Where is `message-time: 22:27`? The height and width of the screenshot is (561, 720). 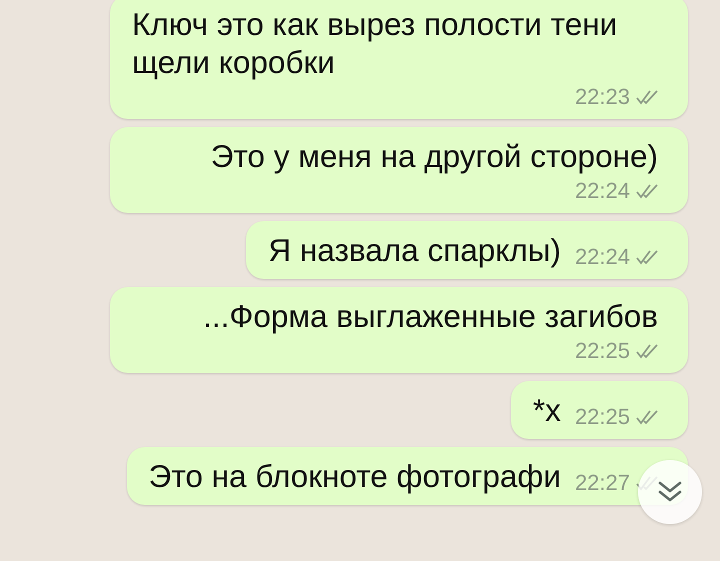
message-time: 22:27 is located at coordinates (602, 483).